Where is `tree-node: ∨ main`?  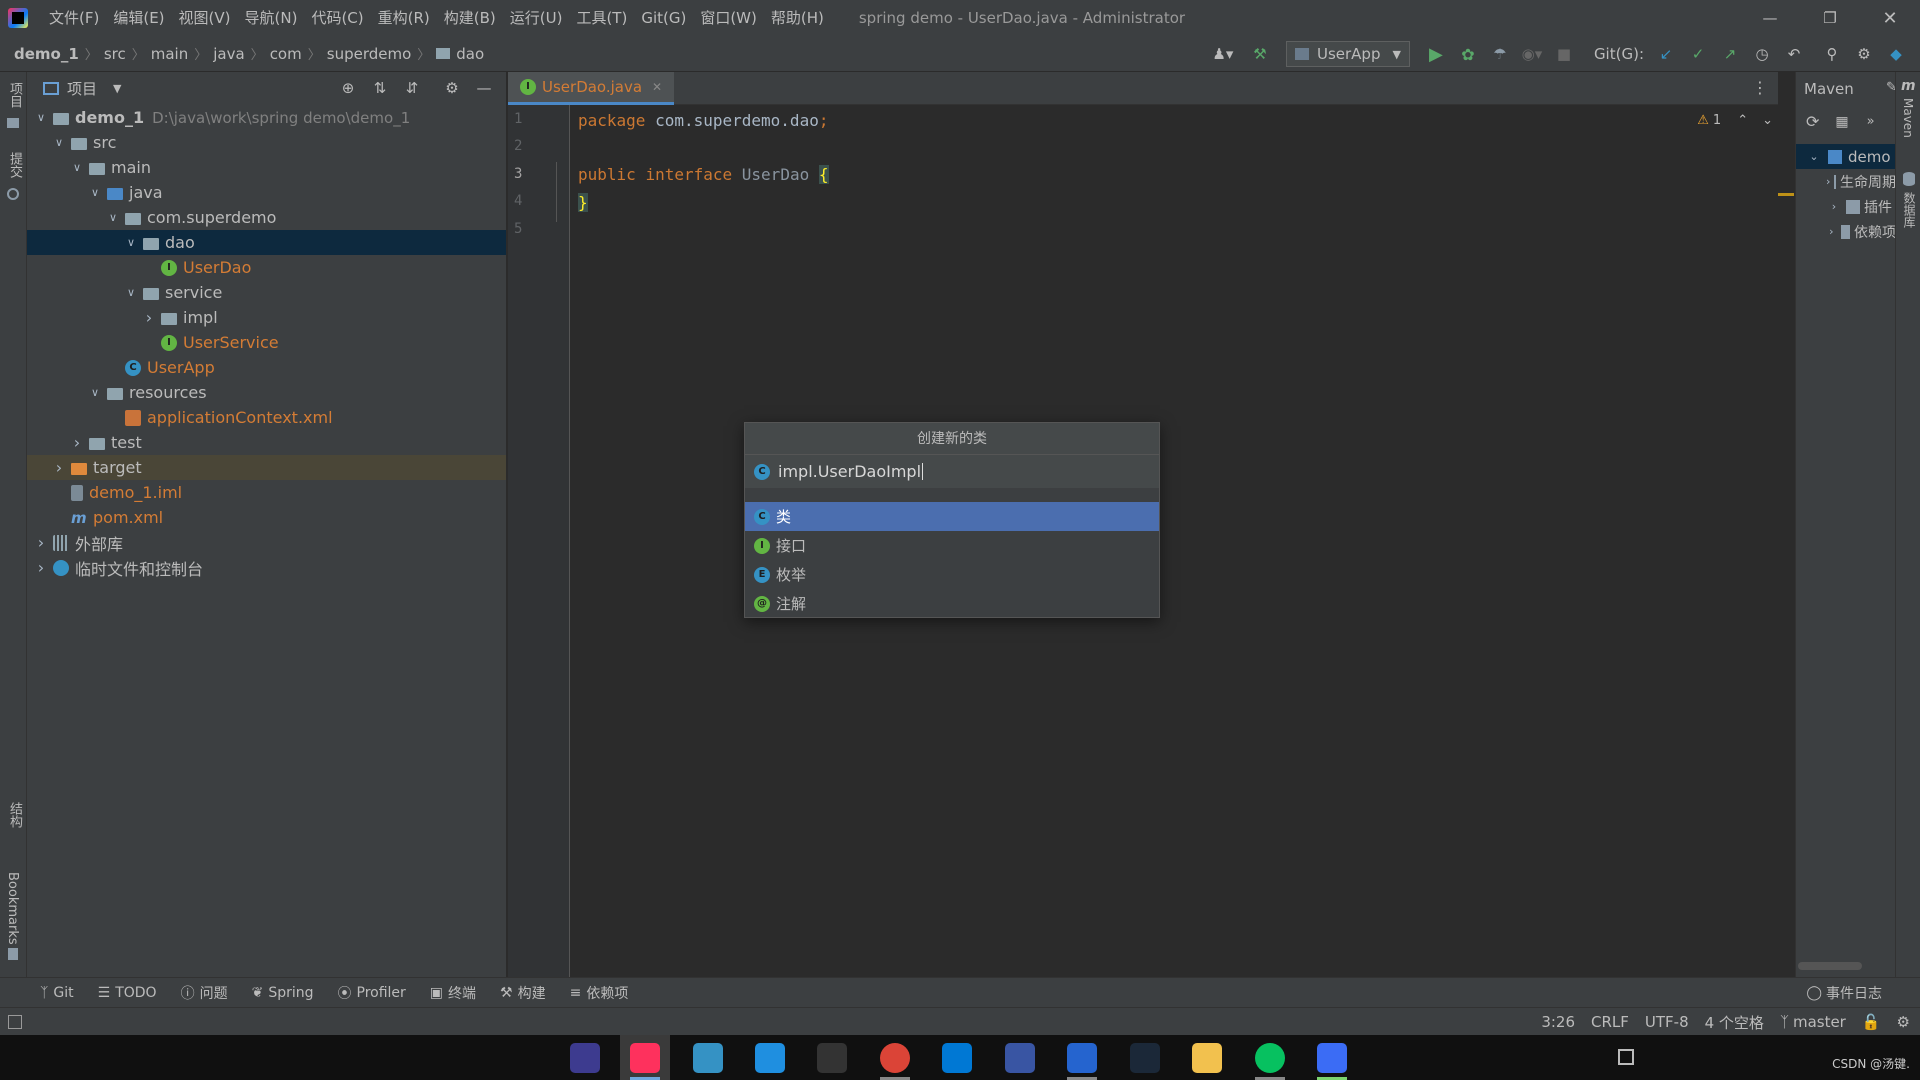 tree-node: ∨ main is located at coordinates (266, 167).